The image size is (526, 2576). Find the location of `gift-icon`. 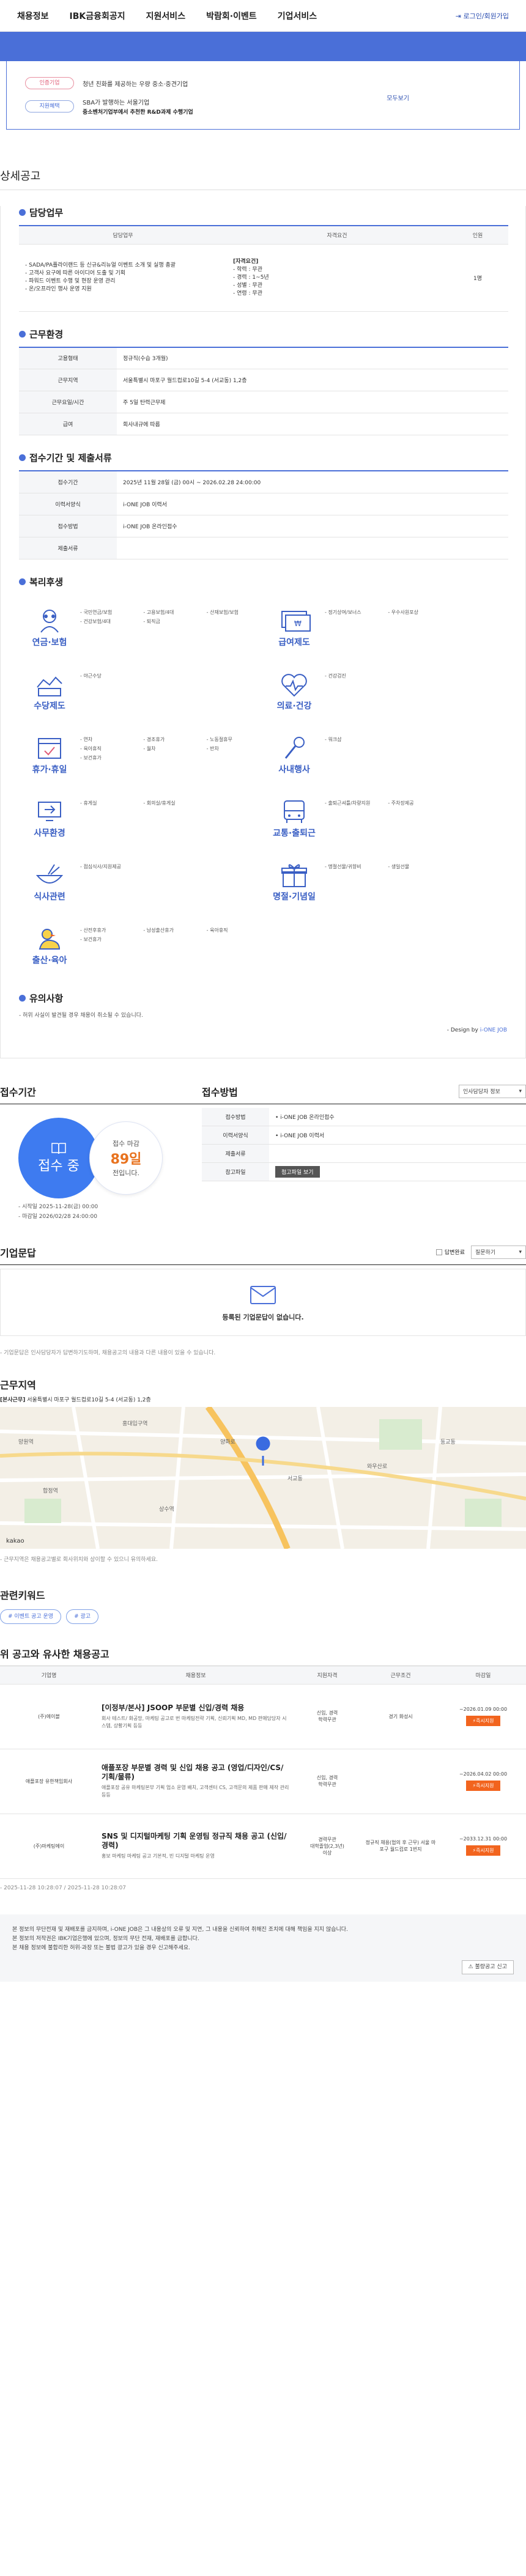

gift-icon is located at coordinates (294, 875).